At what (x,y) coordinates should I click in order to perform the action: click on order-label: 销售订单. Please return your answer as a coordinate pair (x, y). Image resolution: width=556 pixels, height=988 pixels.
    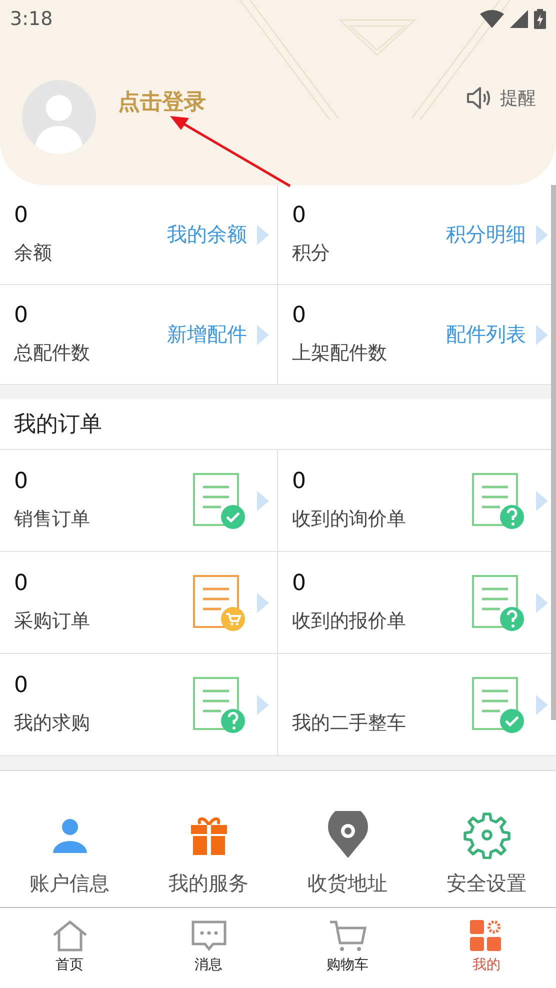
    Looking at the image, I should click on (102, 519).